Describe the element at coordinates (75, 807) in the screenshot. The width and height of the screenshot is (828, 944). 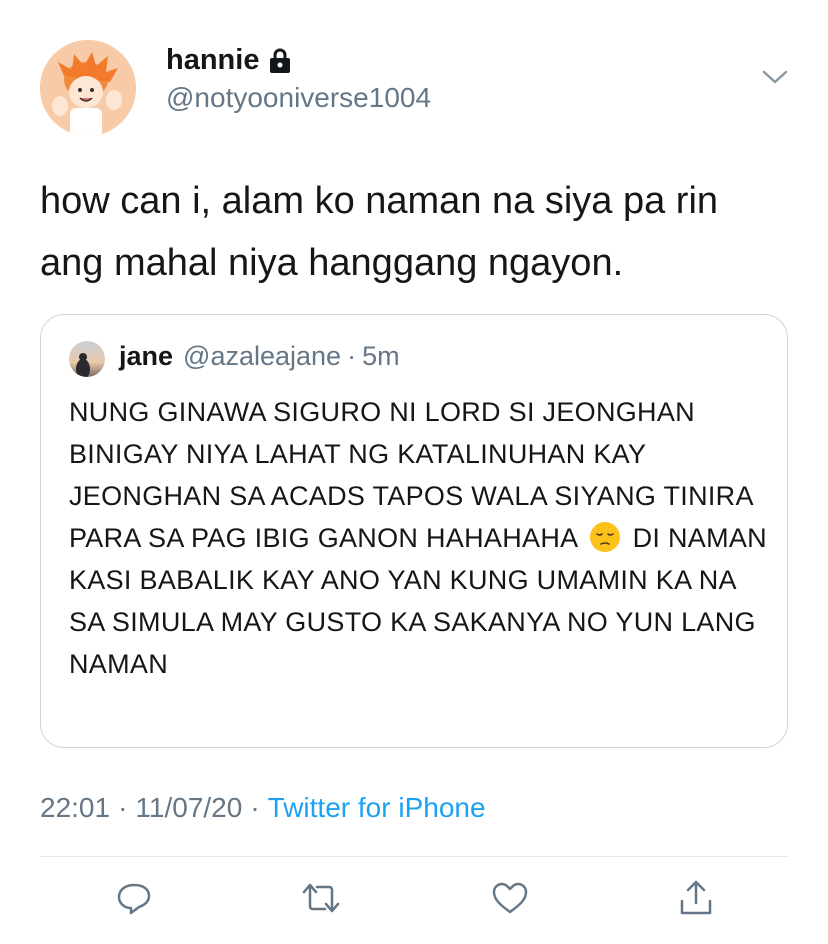
I see `tweet-time: 22:01` at that location.